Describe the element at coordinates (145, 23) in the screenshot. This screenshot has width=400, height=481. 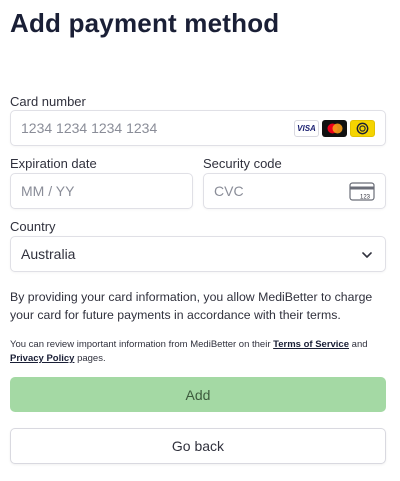
I see `page-title: Add payment method` at that location.